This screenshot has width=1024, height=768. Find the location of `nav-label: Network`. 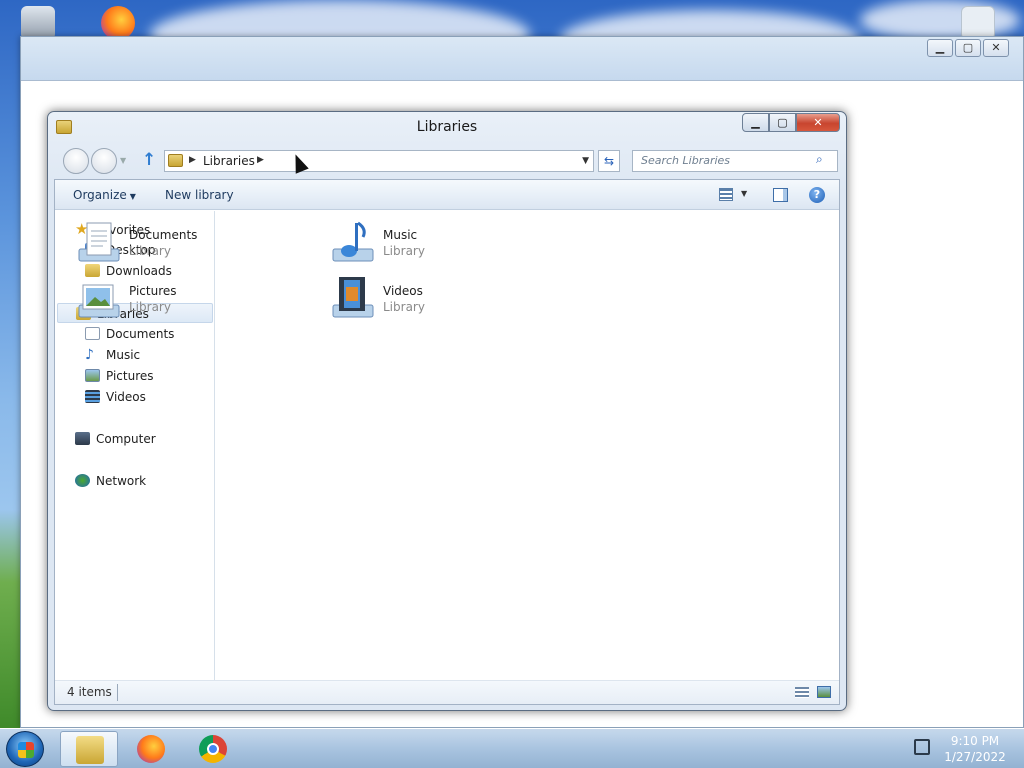

nav-label: Network is located at coordinates (121, 481).